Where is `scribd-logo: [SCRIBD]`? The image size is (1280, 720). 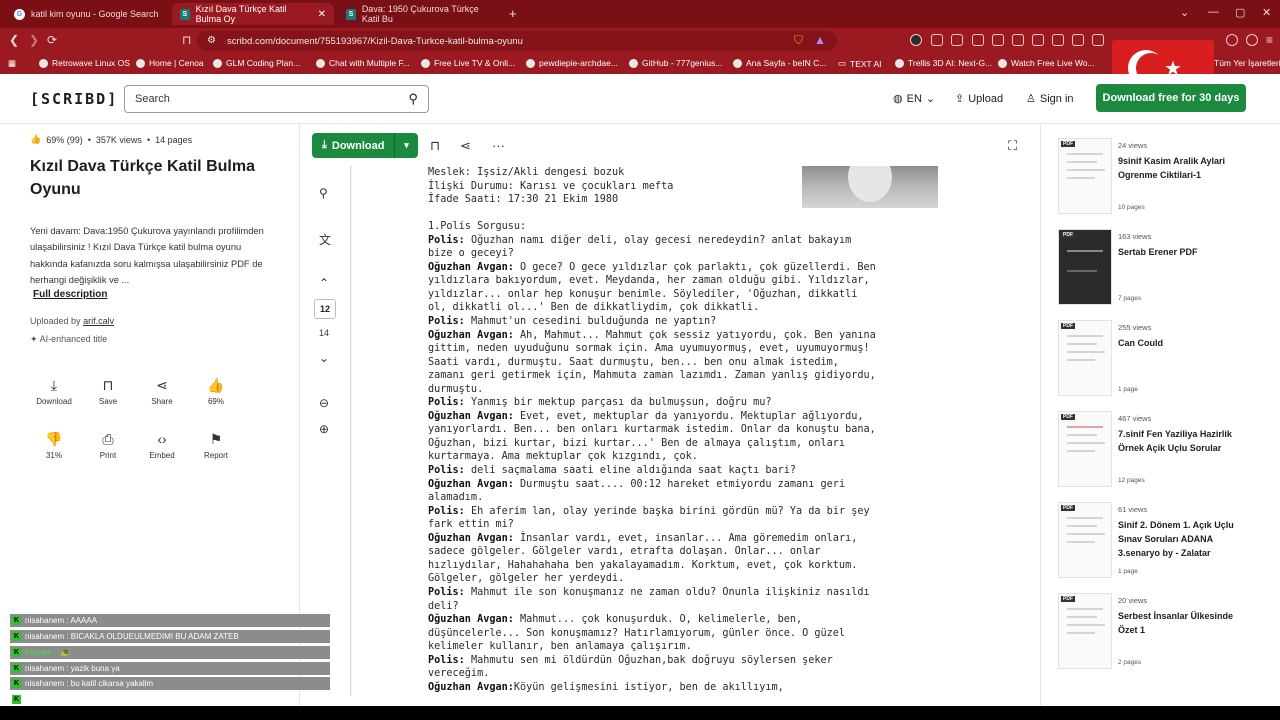
scribd-logo: [SCRIBD] is located at coordinates (74, 99).